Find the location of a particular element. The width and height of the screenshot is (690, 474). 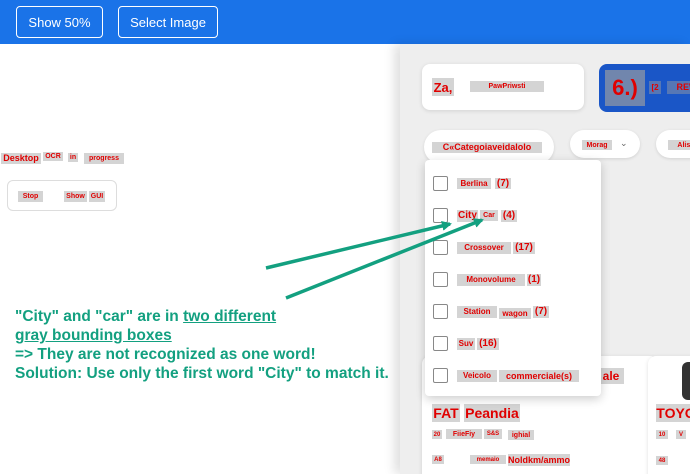

ocr-word: ale is located at coordinates (611, 376).